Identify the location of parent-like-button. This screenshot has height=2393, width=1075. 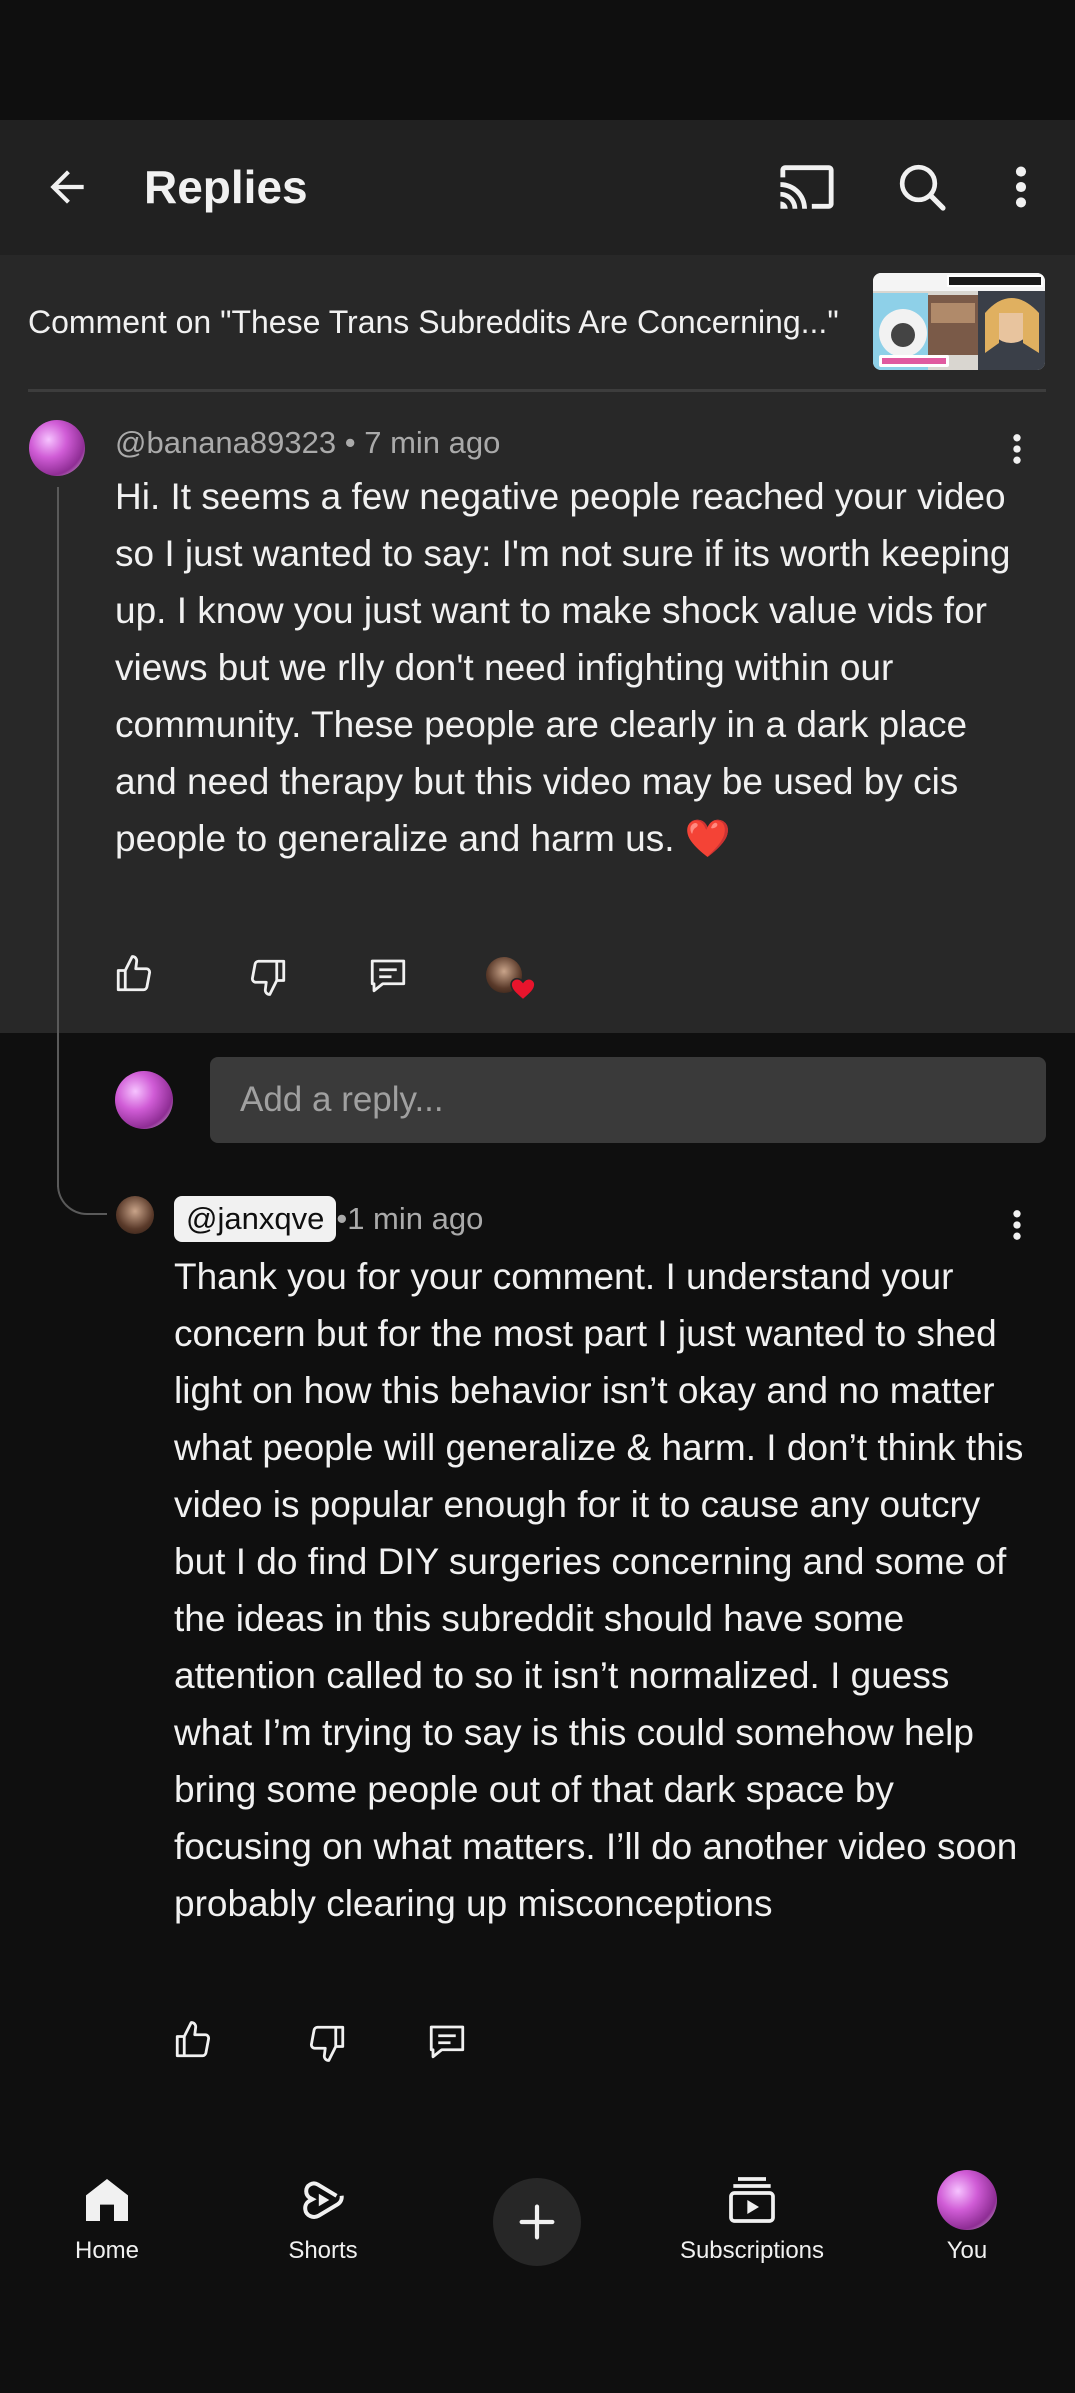
(134, 974).